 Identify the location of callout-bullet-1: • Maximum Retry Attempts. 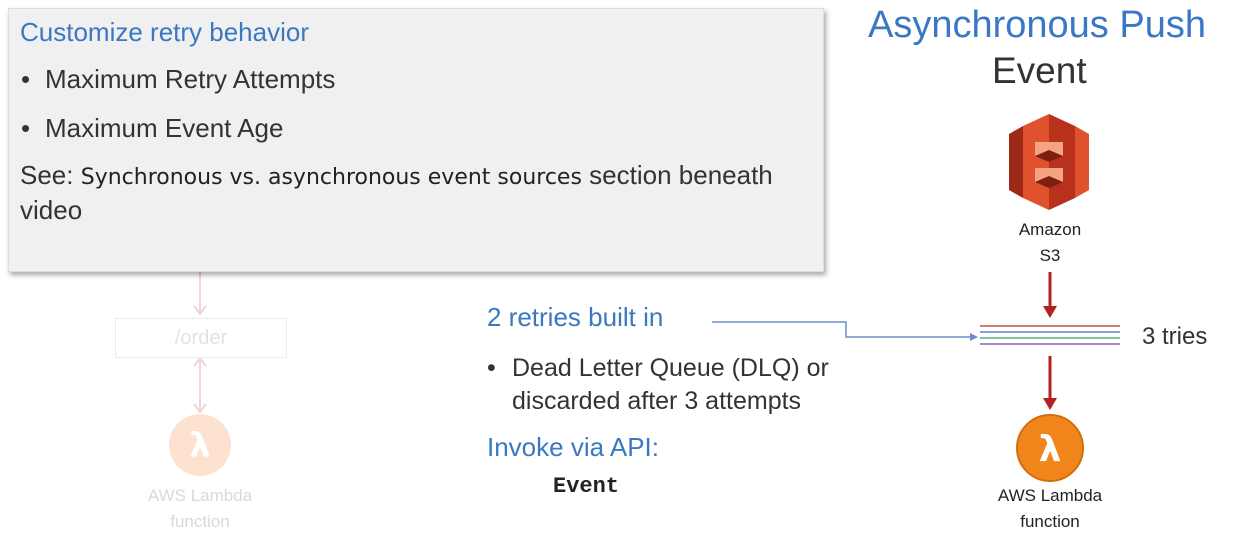
(178, 79).